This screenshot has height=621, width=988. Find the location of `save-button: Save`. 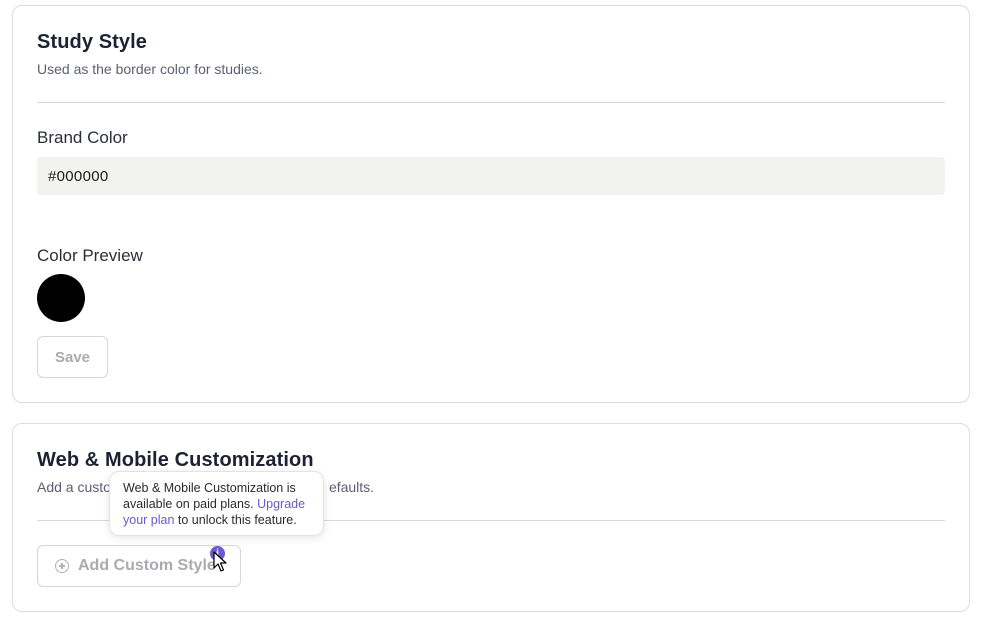

save-button: Save is located at coordinates (72, 357).